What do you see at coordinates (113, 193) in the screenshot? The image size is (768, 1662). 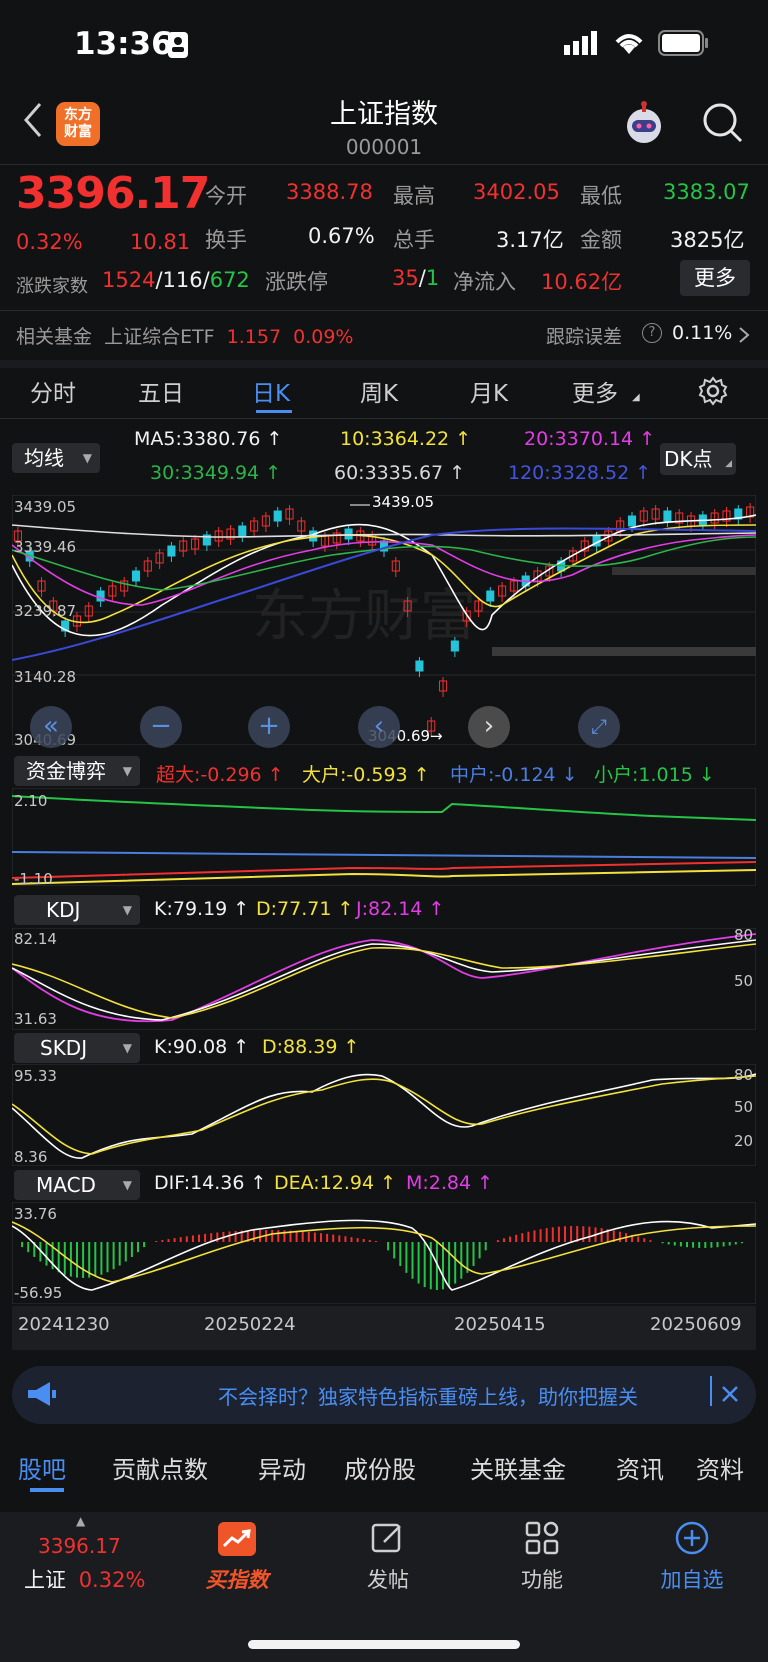 I see `current-price: 3396.17` at bounding box center [113, 193].